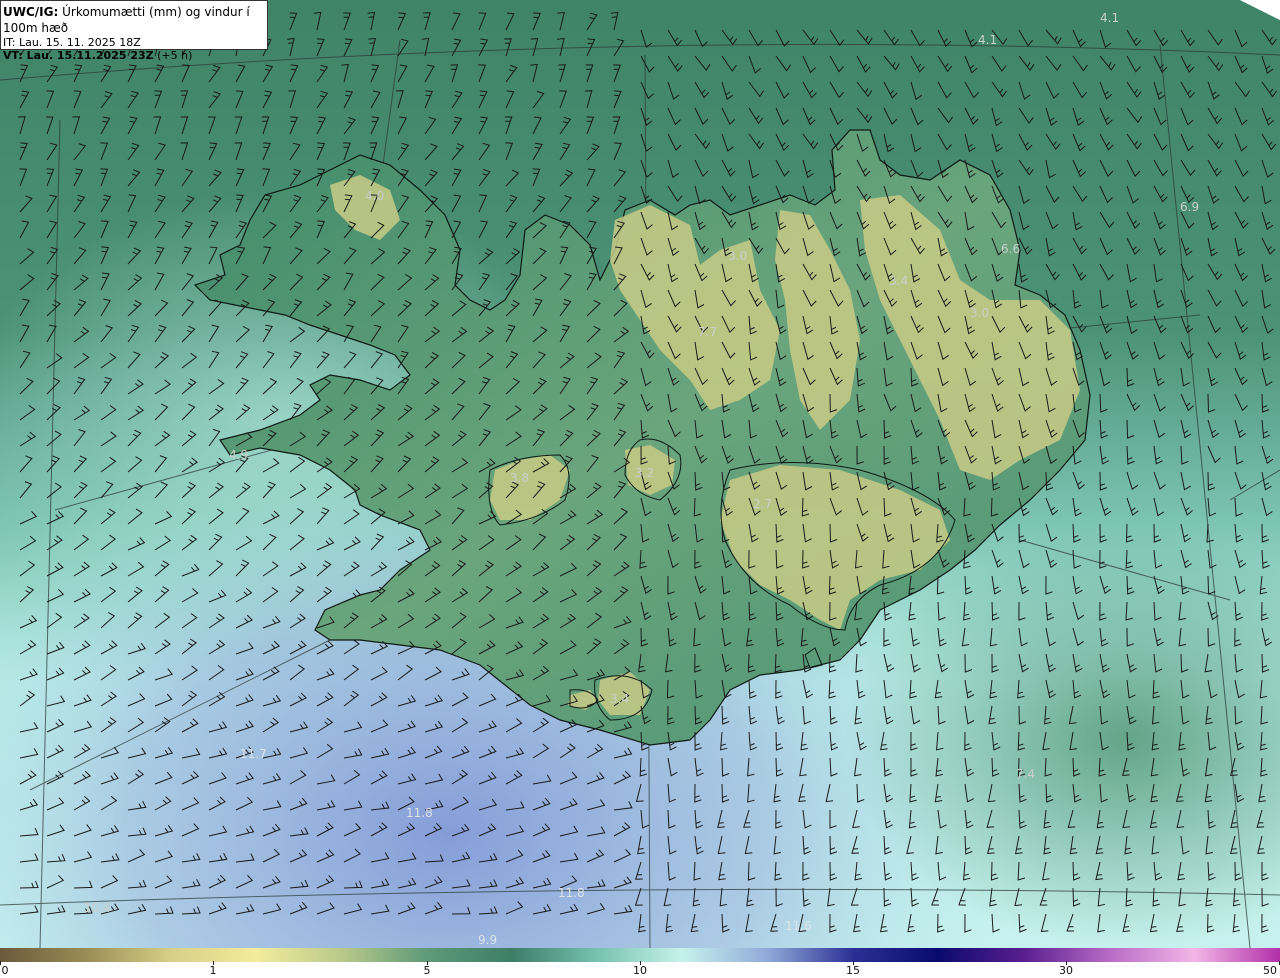  I want to click on valid-time: VT: Lau. 15.11.2025 23Z (+5 h), so click(134, 55).